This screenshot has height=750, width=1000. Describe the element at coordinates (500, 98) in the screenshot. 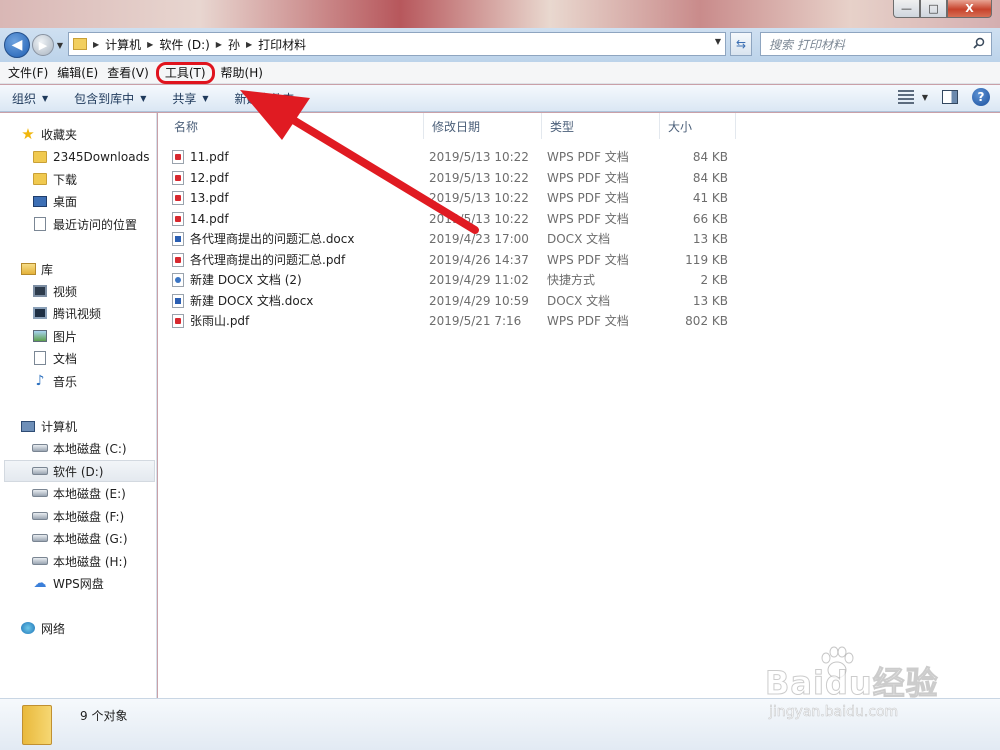

I see `command-bar: 组织 ▼ 包含到库中 ▼ 共享 ▼ 新建文件夹 ▼ ?` at that location.